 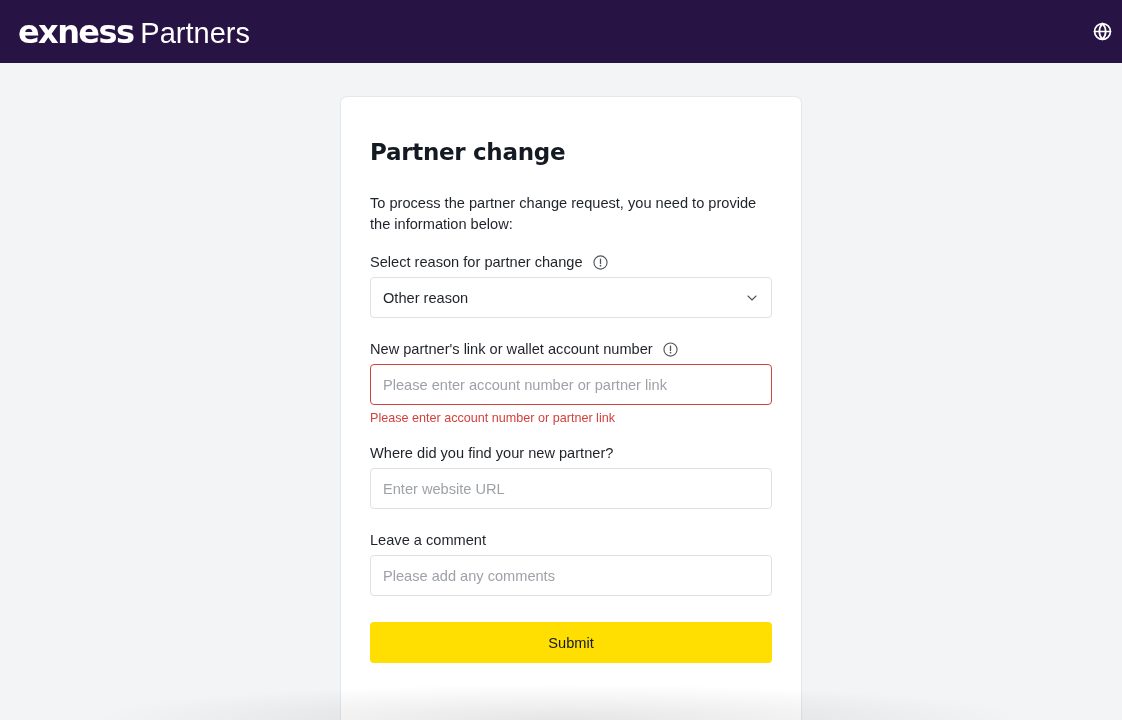 I want to click on page-title: Partner change, so click(x=468, y=152).